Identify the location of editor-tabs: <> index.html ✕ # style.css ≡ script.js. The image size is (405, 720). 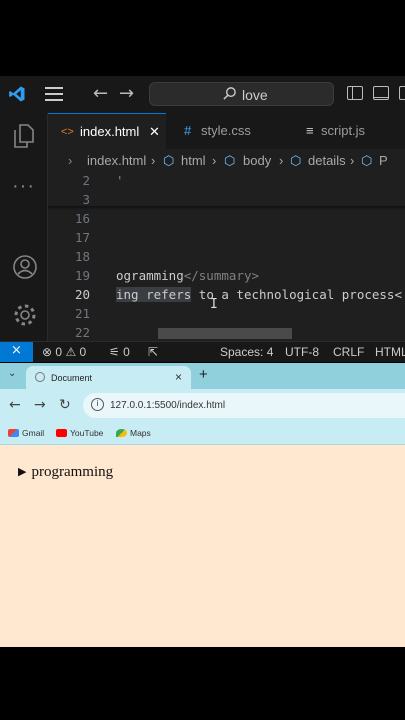
(226, 131).